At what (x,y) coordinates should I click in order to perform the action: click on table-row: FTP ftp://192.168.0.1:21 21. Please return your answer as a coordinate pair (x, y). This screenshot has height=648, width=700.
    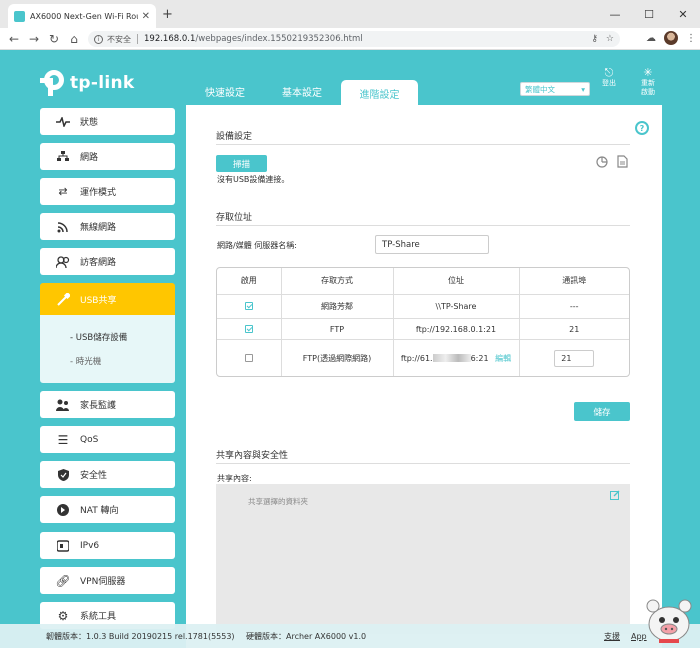
    Looking at the image, I should click on (423, 329).